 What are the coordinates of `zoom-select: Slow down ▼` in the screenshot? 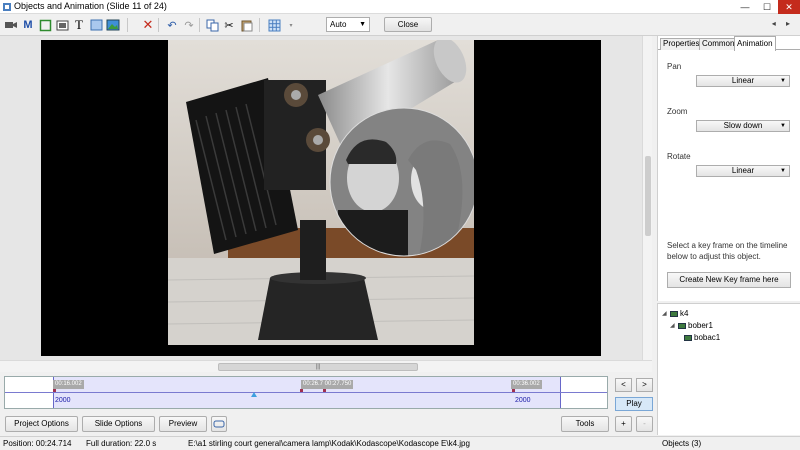 It's located at (743, 126).